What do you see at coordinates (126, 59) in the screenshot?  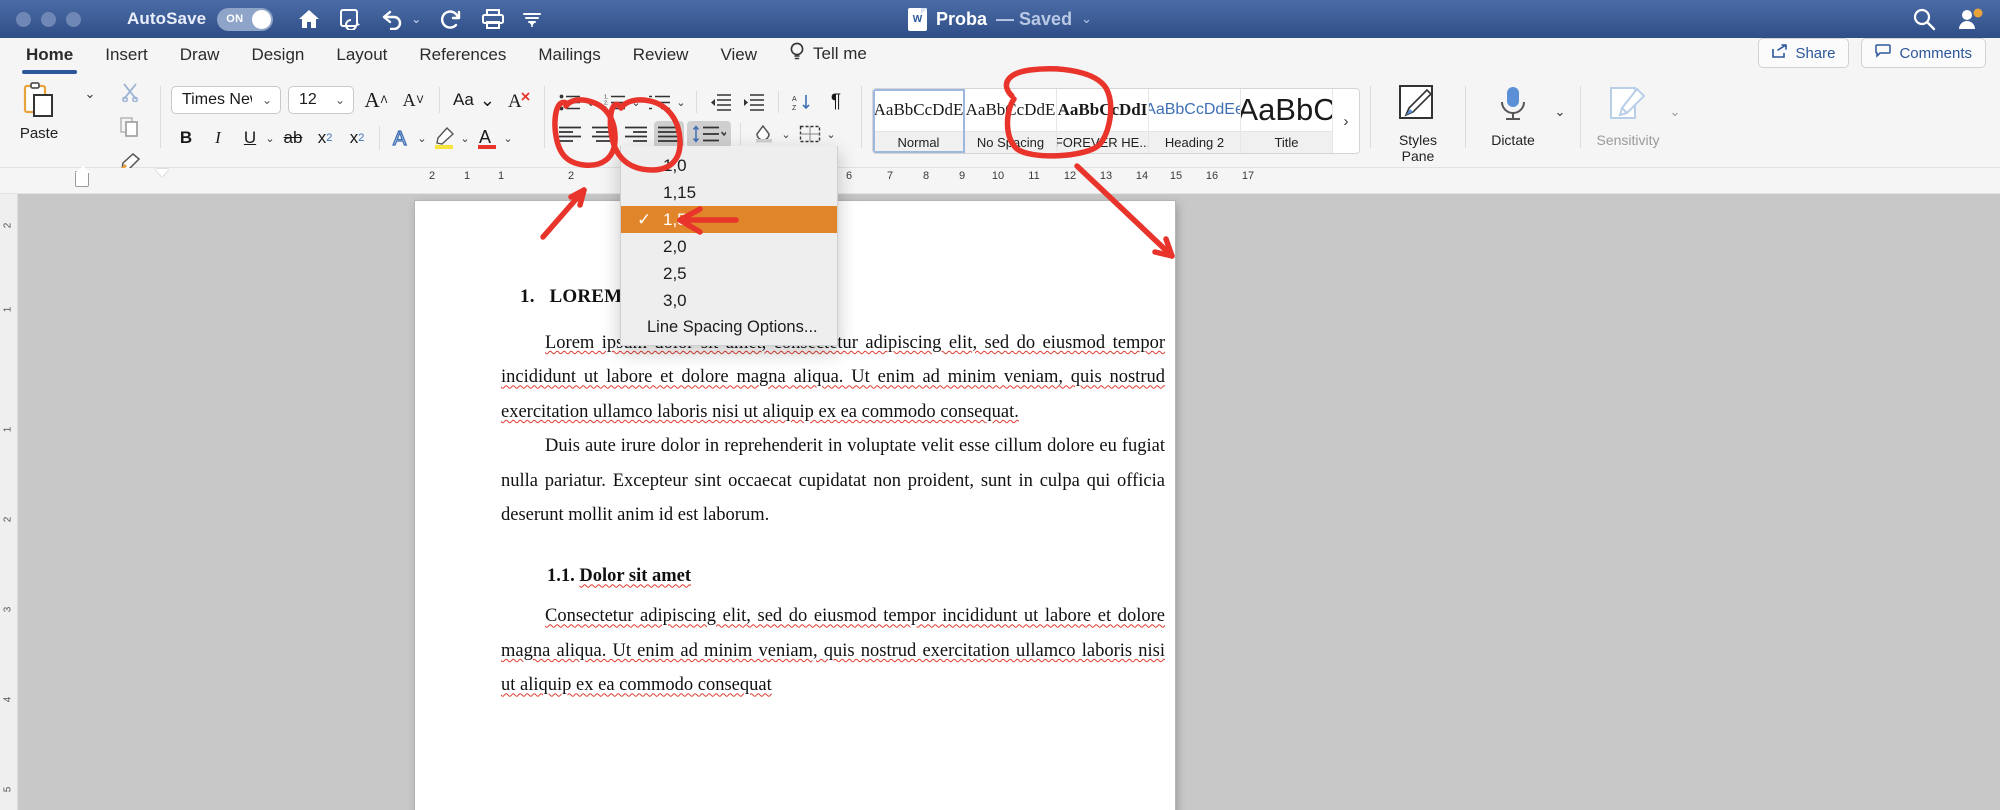 I see `tab-insert: Insert` at bounding box center [126, 59].